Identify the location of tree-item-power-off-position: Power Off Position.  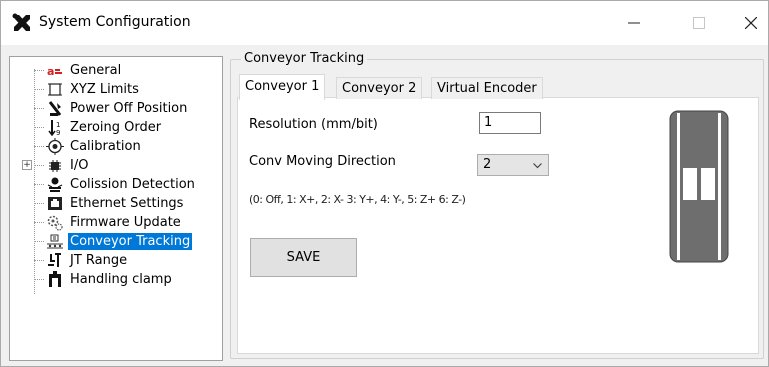
(122, 108).